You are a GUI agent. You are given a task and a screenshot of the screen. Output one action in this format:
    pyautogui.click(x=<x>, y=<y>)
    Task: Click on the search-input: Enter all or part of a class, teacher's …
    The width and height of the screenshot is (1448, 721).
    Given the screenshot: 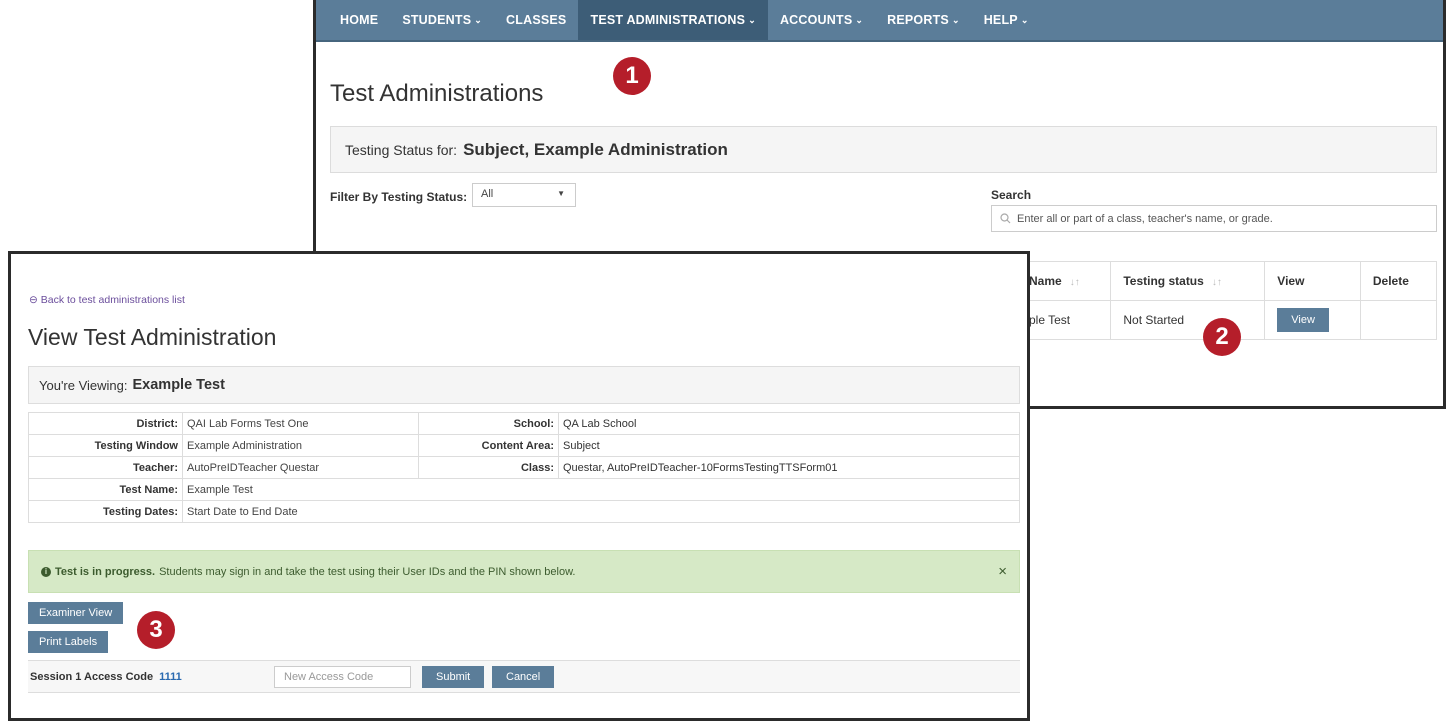 What is the action you would take?
    pyautogui.click(x=1214, y=218)
    